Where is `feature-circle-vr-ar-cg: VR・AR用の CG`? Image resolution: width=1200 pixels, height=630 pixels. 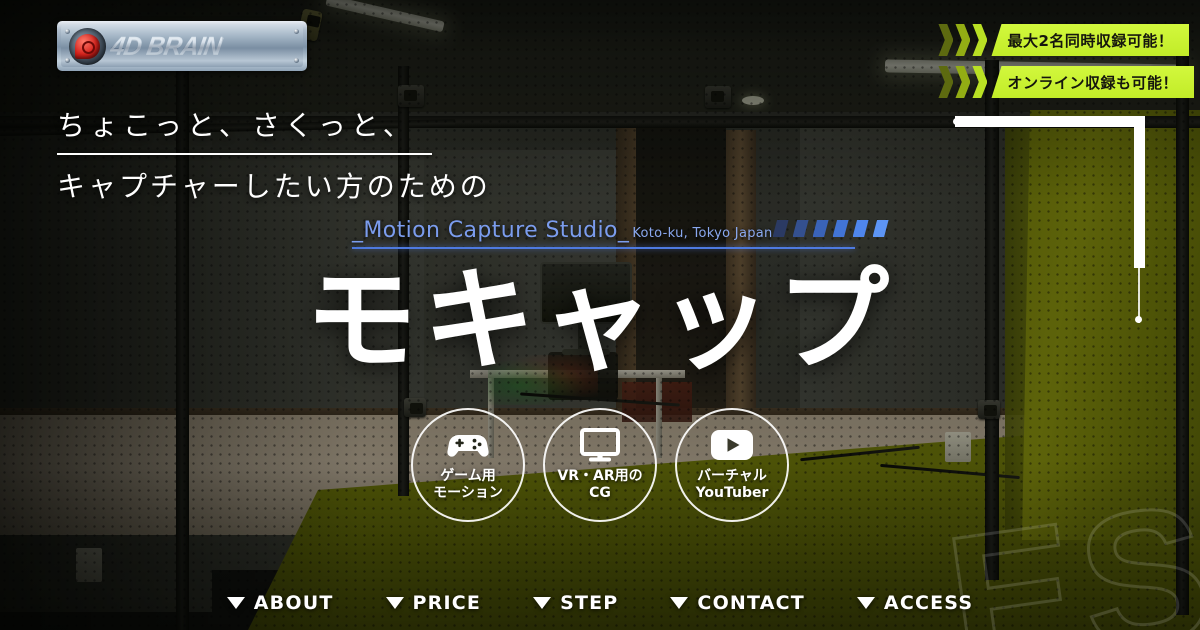 feature-circle-vr-ar-cg: VR・AR用の CG is located at coordinates (600, 465).